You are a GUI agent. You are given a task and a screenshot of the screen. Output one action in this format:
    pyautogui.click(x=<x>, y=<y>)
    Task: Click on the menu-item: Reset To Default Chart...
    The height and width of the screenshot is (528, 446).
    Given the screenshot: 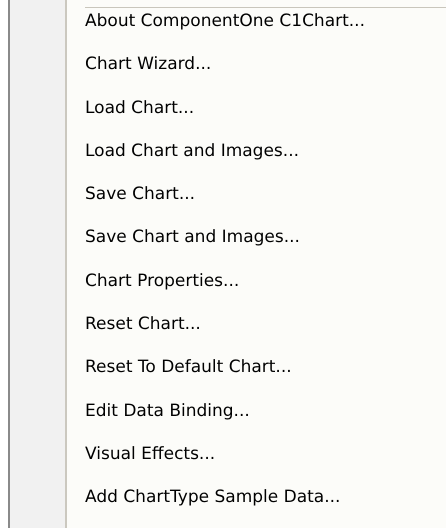 What is the action you would take?
    pyautogui.click(x=179, y=379)
    